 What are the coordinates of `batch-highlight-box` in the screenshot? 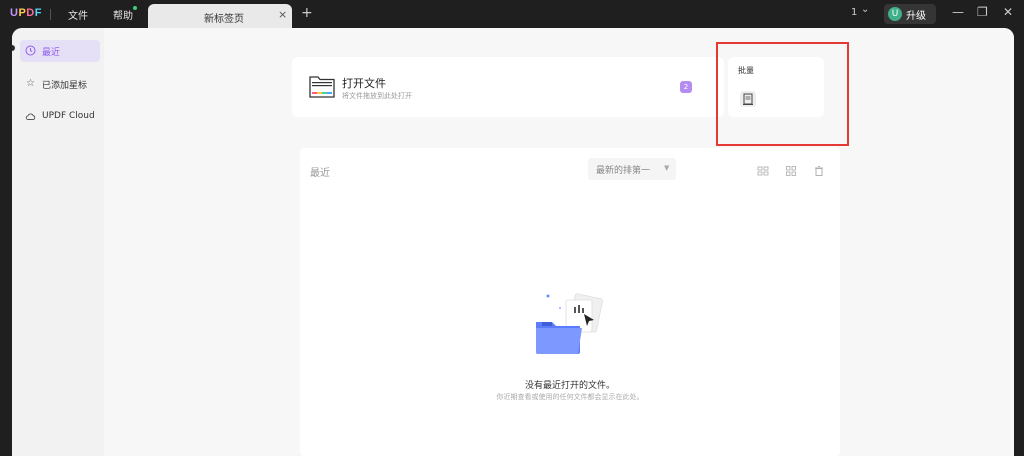 It's located at (782, 94).